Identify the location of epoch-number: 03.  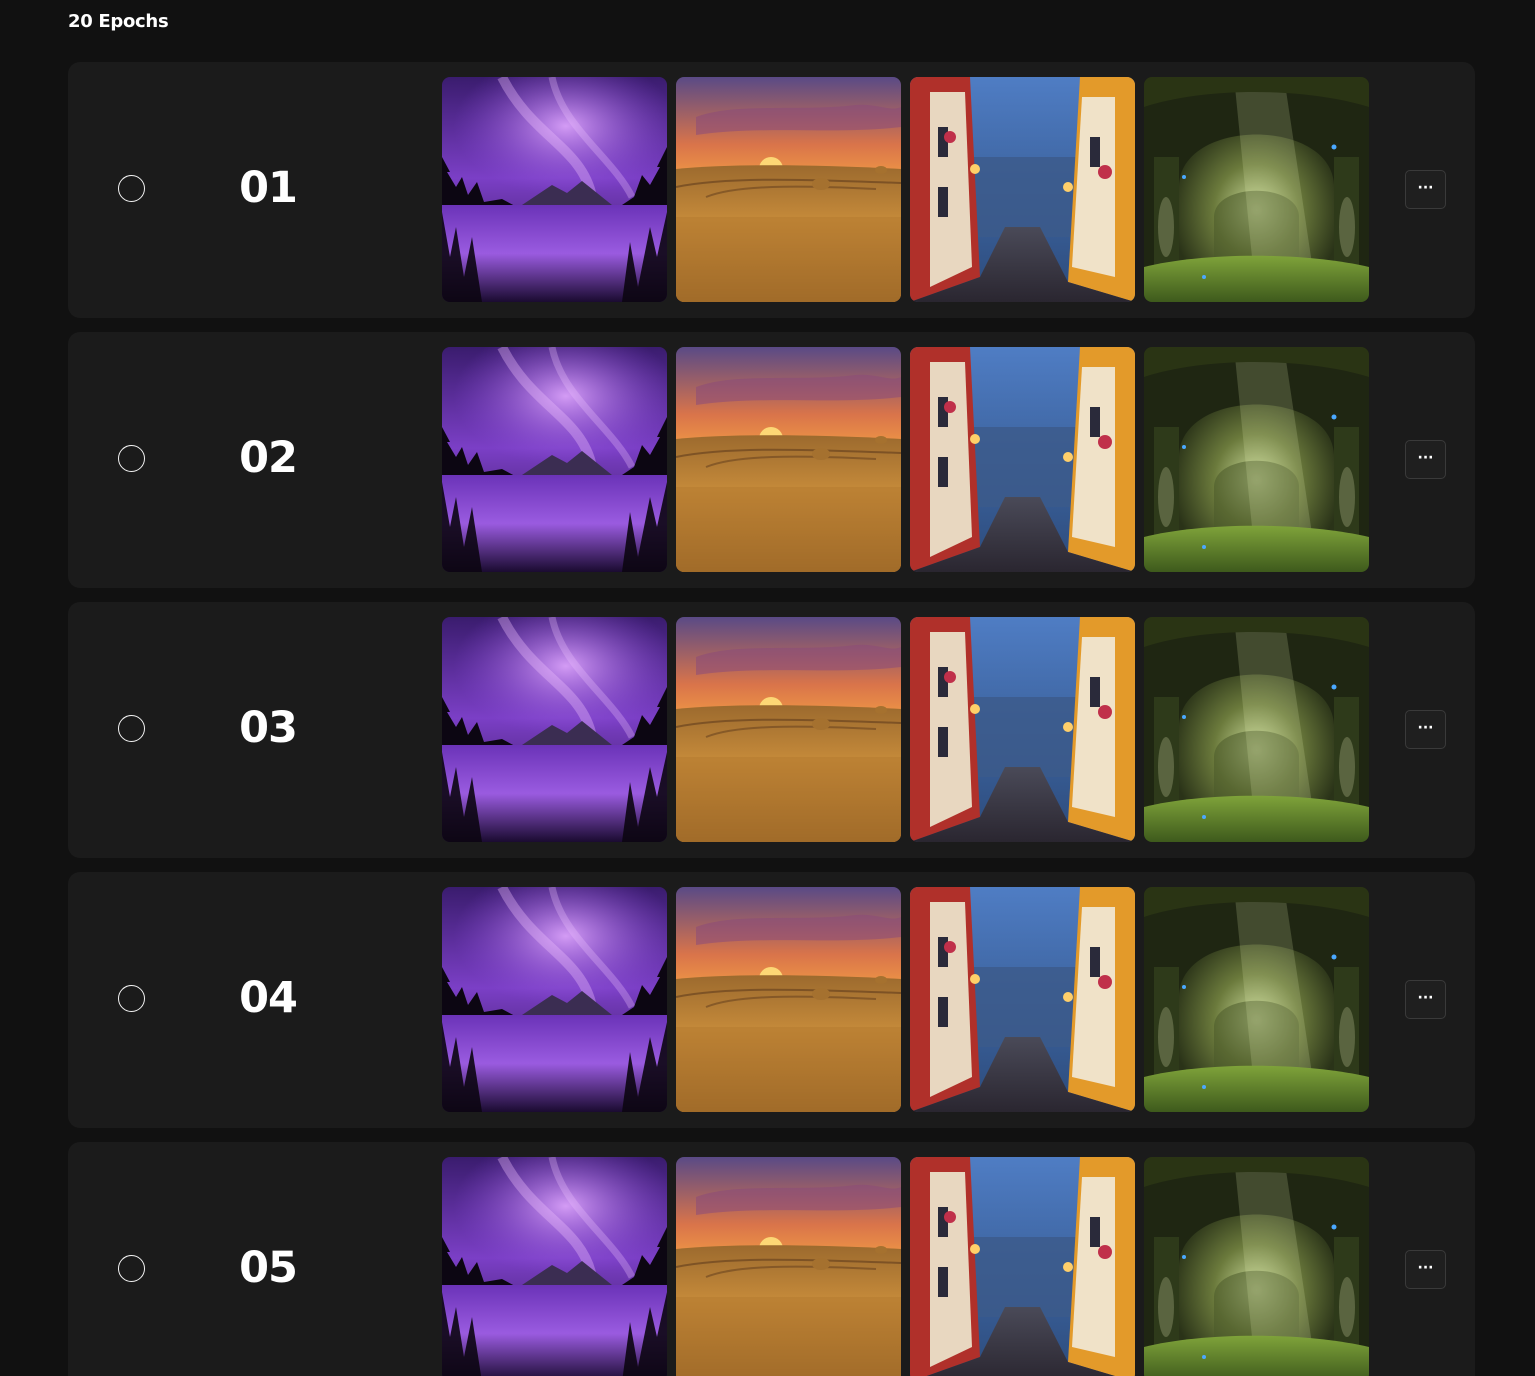
(268, 728).